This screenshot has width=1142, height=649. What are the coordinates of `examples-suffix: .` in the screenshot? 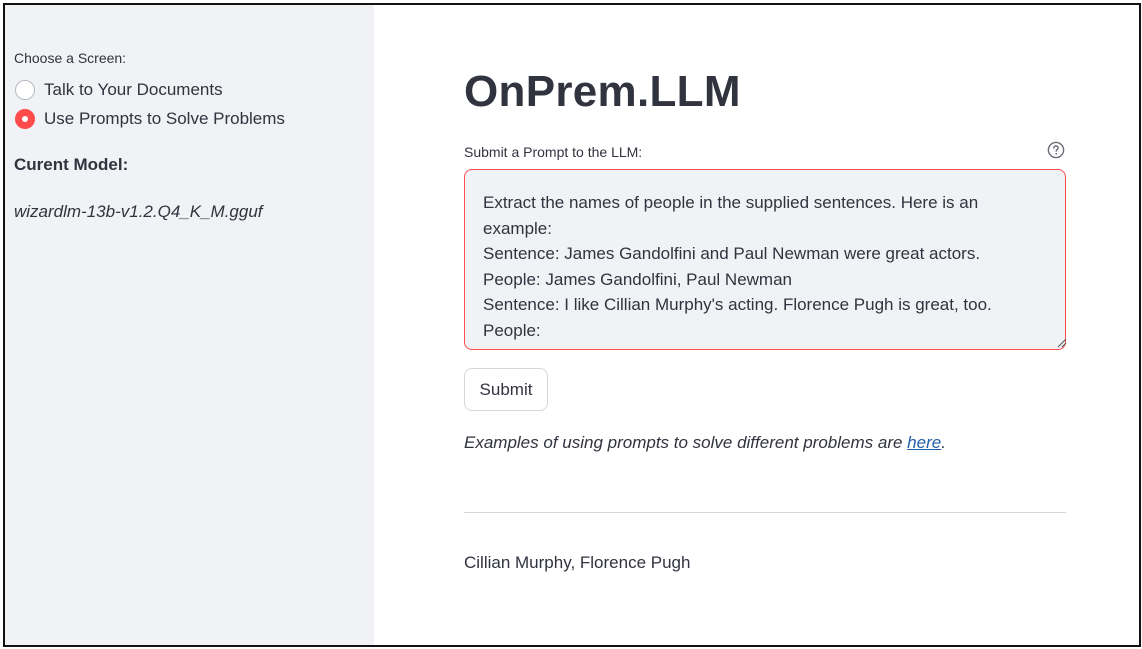 It's located at (943, 442).